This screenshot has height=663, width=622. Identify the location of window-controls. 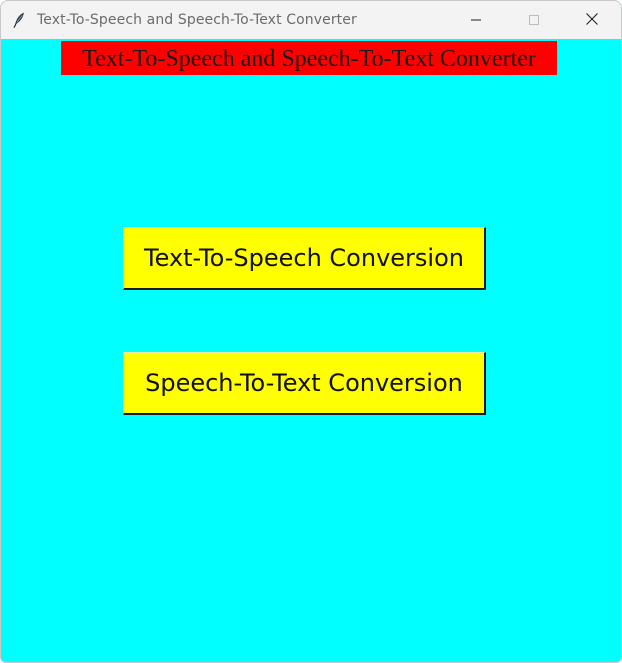
(534, 20).